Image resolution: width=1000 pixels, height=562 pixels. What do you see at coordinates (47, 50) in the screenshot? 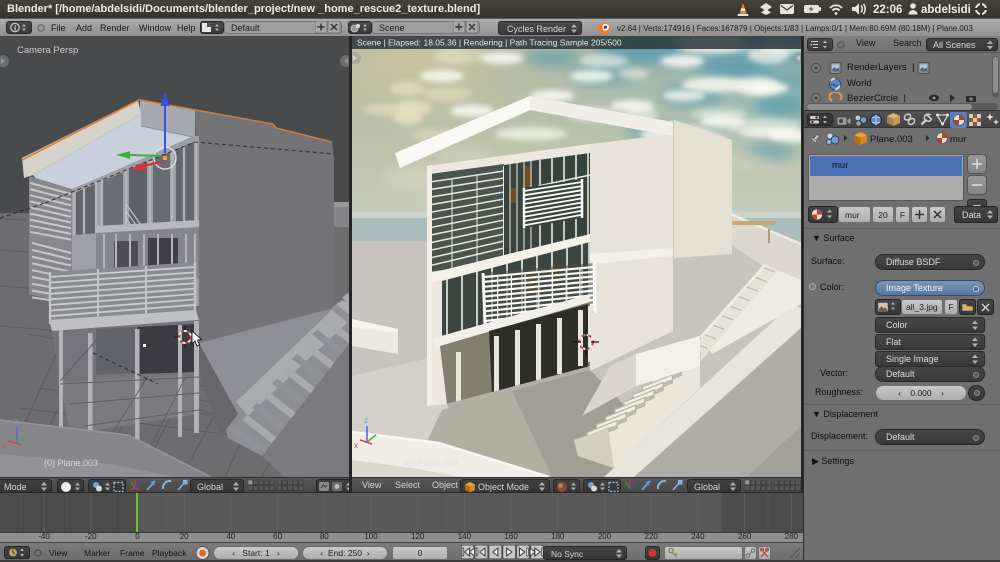
I see `svg-text: Camera Persp` at bounding box center [47, 50].